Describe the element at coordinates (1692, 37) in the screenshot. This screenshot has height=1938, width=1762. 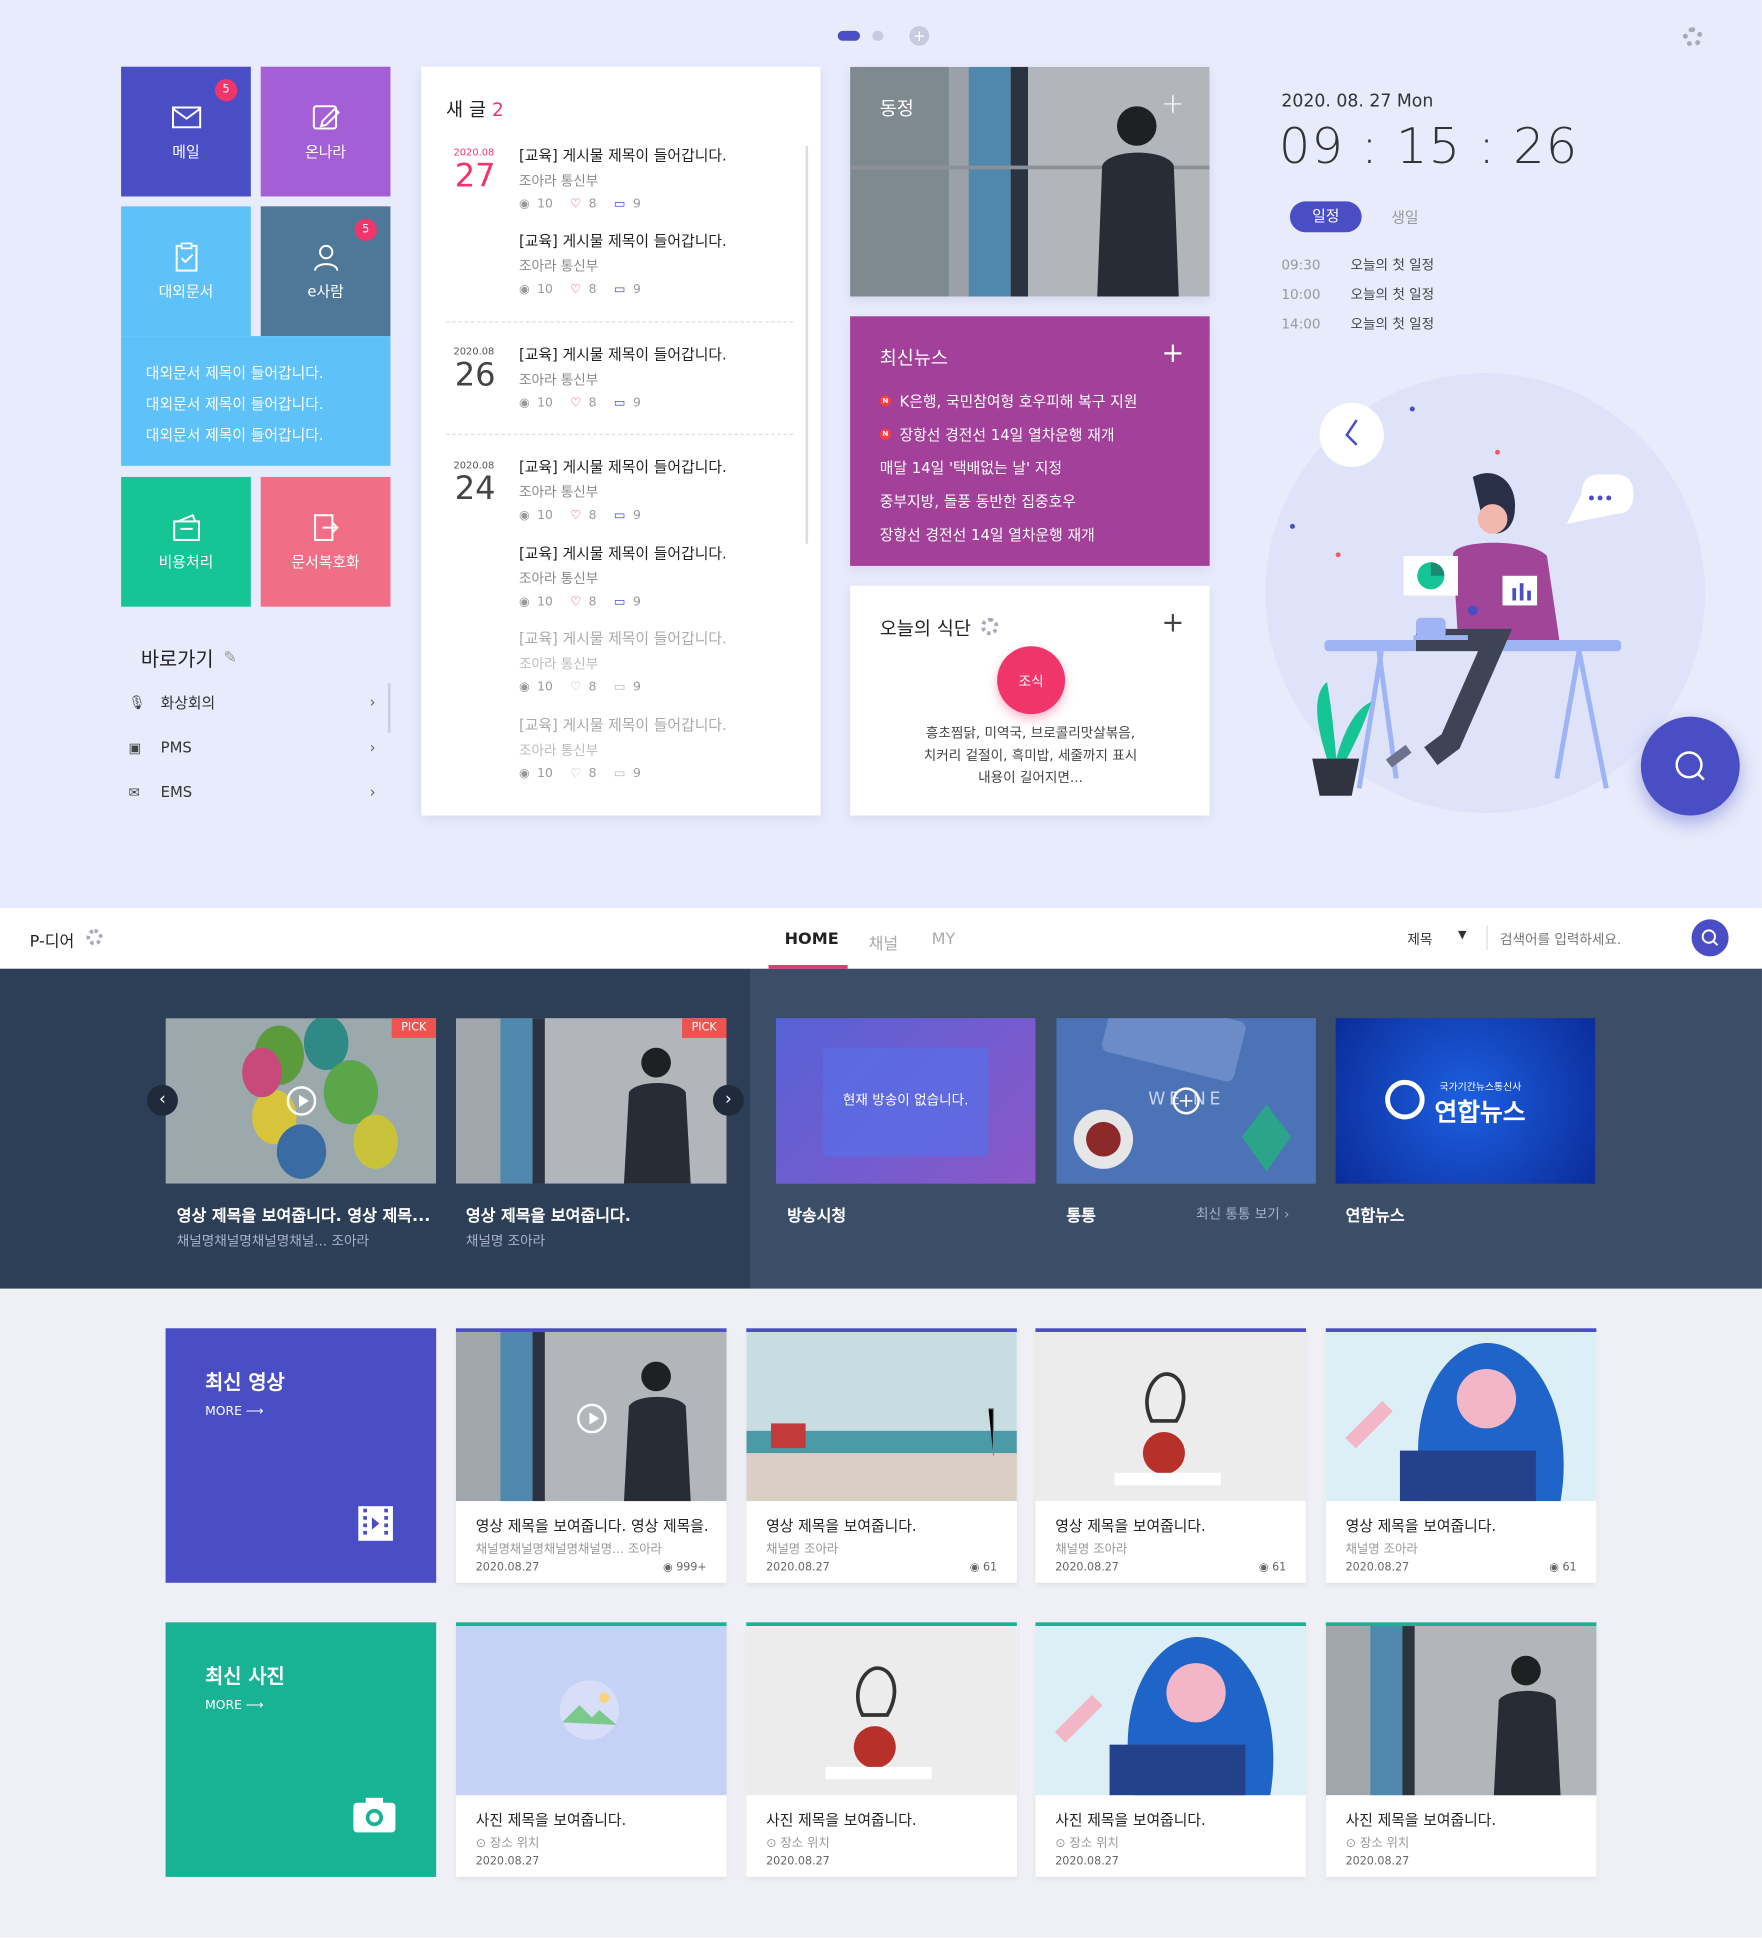
I see `settings-gear-icon` at that location.